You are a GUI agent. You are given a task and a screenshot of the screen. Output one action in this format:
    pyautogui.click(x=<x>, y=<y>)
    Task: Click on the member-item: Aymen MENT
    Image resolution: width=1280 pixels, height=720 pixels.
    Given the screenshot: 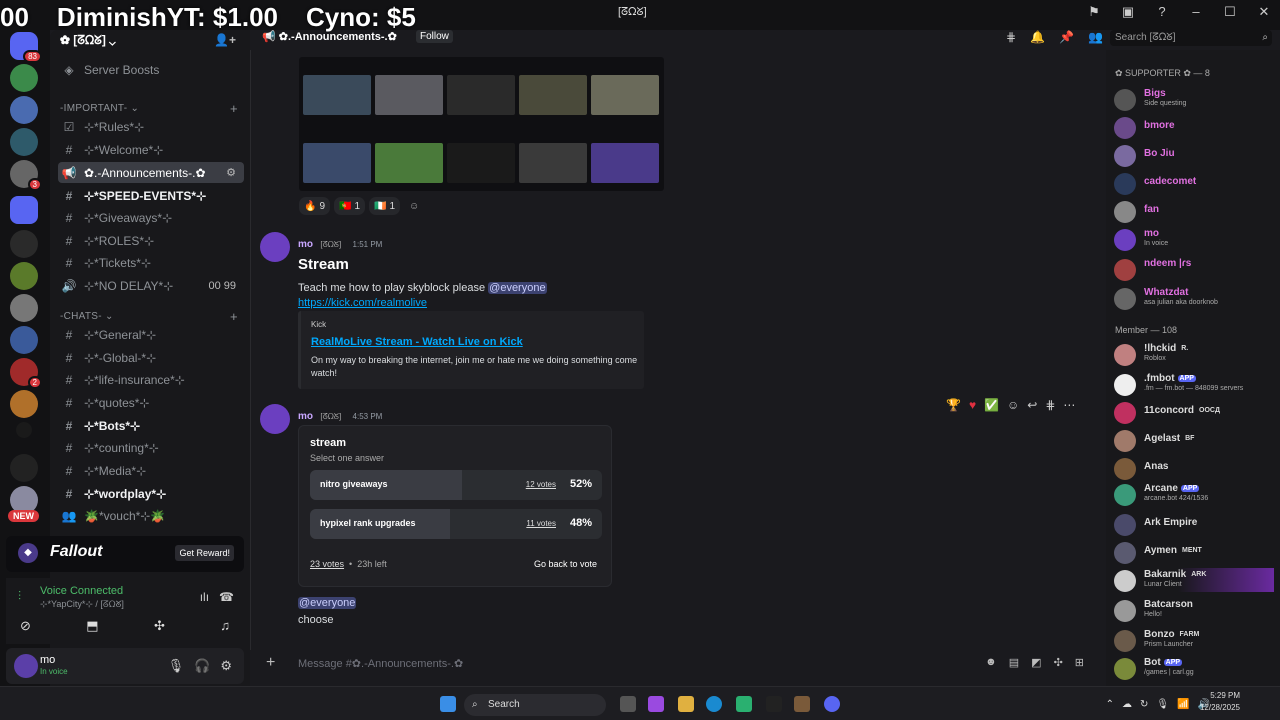 What is the action you would take?
    pyautogui.click(x=1194, y=552)
    